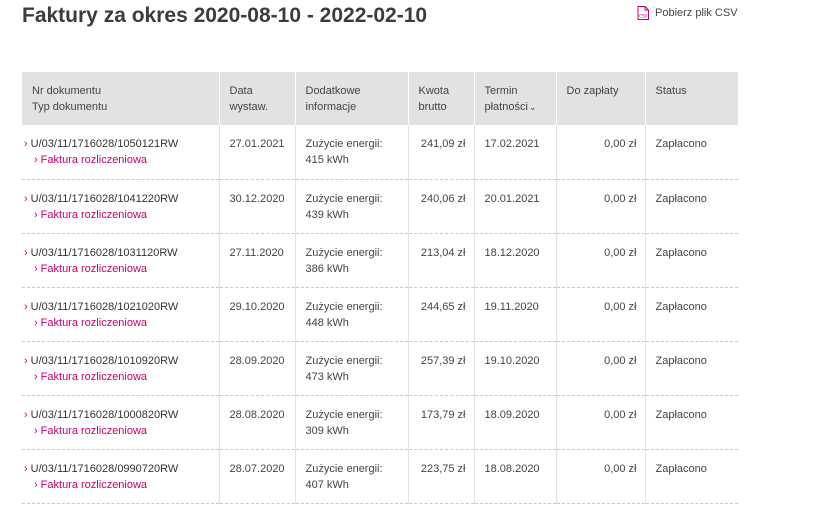  I want to click on cell-due-date: 18.12.2020, so click(514, 260).